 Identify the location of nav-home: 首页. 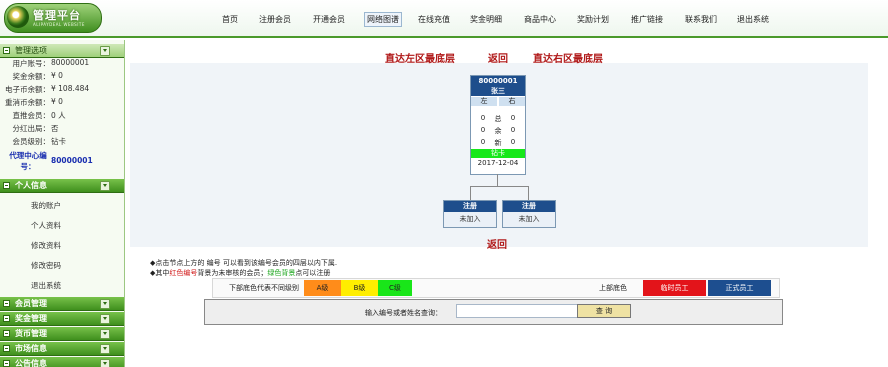
(230, 19).